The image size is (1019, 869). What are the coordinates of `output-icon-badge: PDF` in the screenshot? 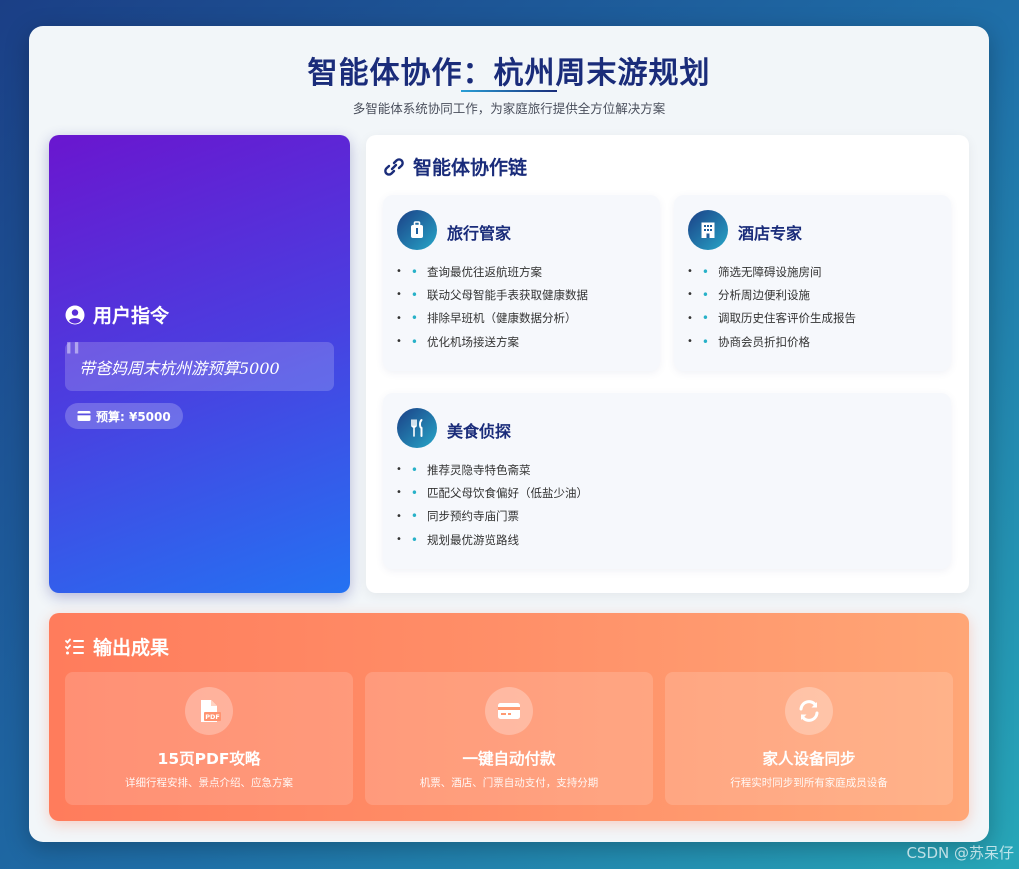 It's located at (209, 711).